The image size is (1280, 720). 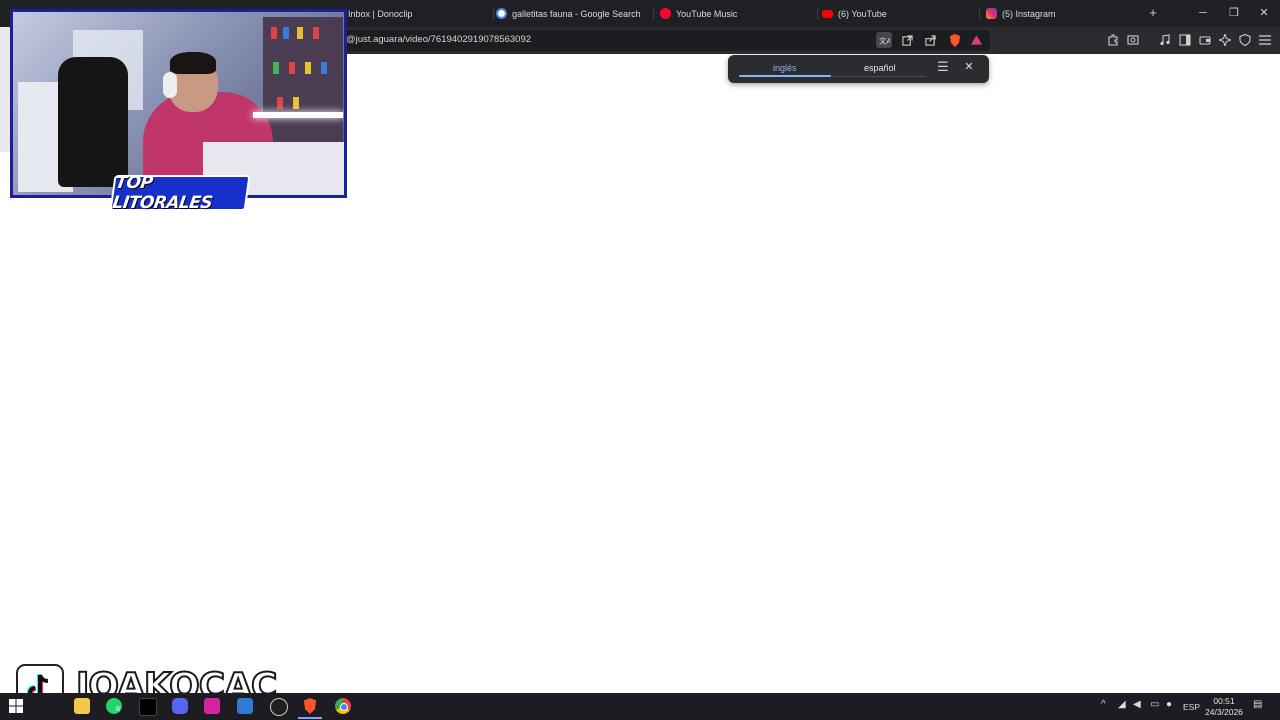 I want to click on volume-icon: ◀, so click(x=1137, y=704).